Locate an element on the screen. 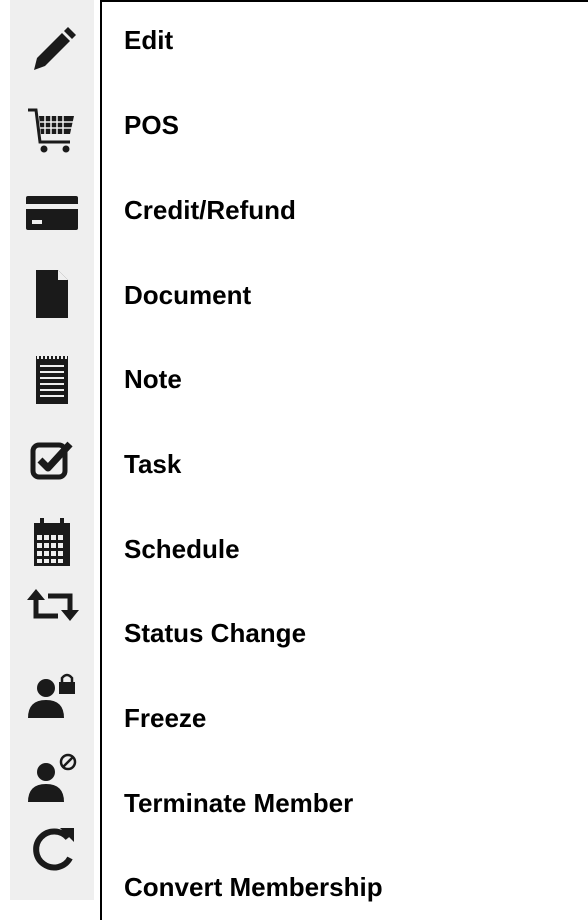  menu-item-terminate-member: Terminate Member is located at coordinates (238, 803).